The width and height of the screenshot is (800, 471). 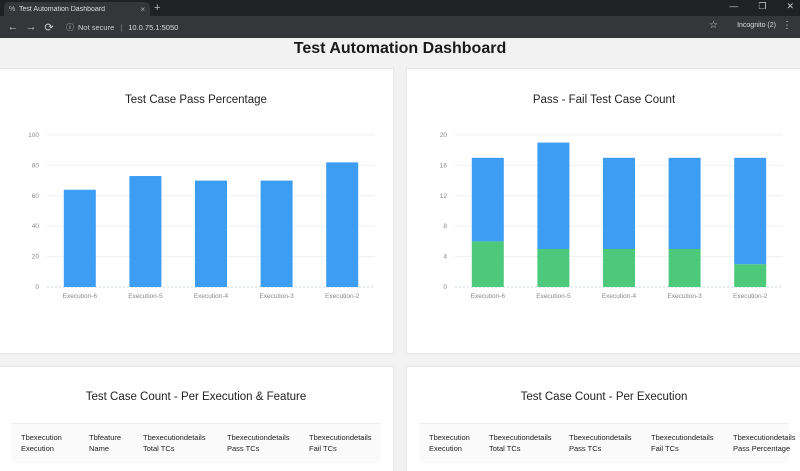 I want to click on bookmark-star-icon: ☆, so click(x=713, y=25).